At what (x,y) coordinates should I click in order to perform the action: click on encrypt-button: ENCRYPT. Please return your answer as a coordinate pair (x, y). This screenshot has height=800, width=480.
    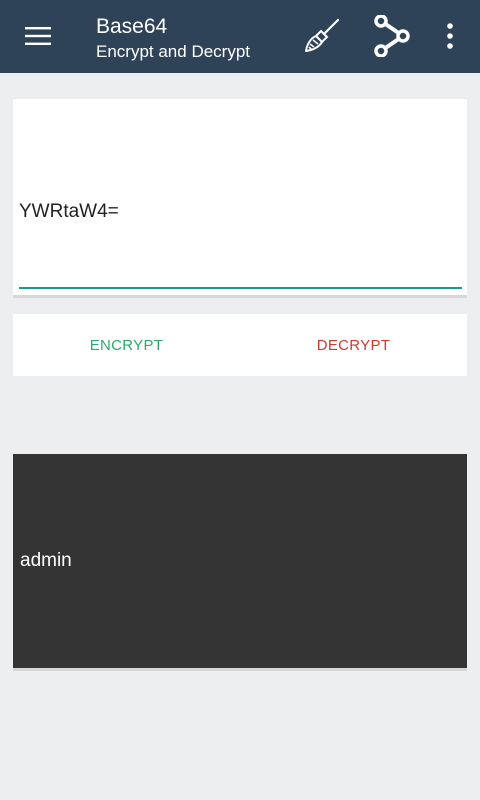
    Looking at the image, I should click on (126, 345).